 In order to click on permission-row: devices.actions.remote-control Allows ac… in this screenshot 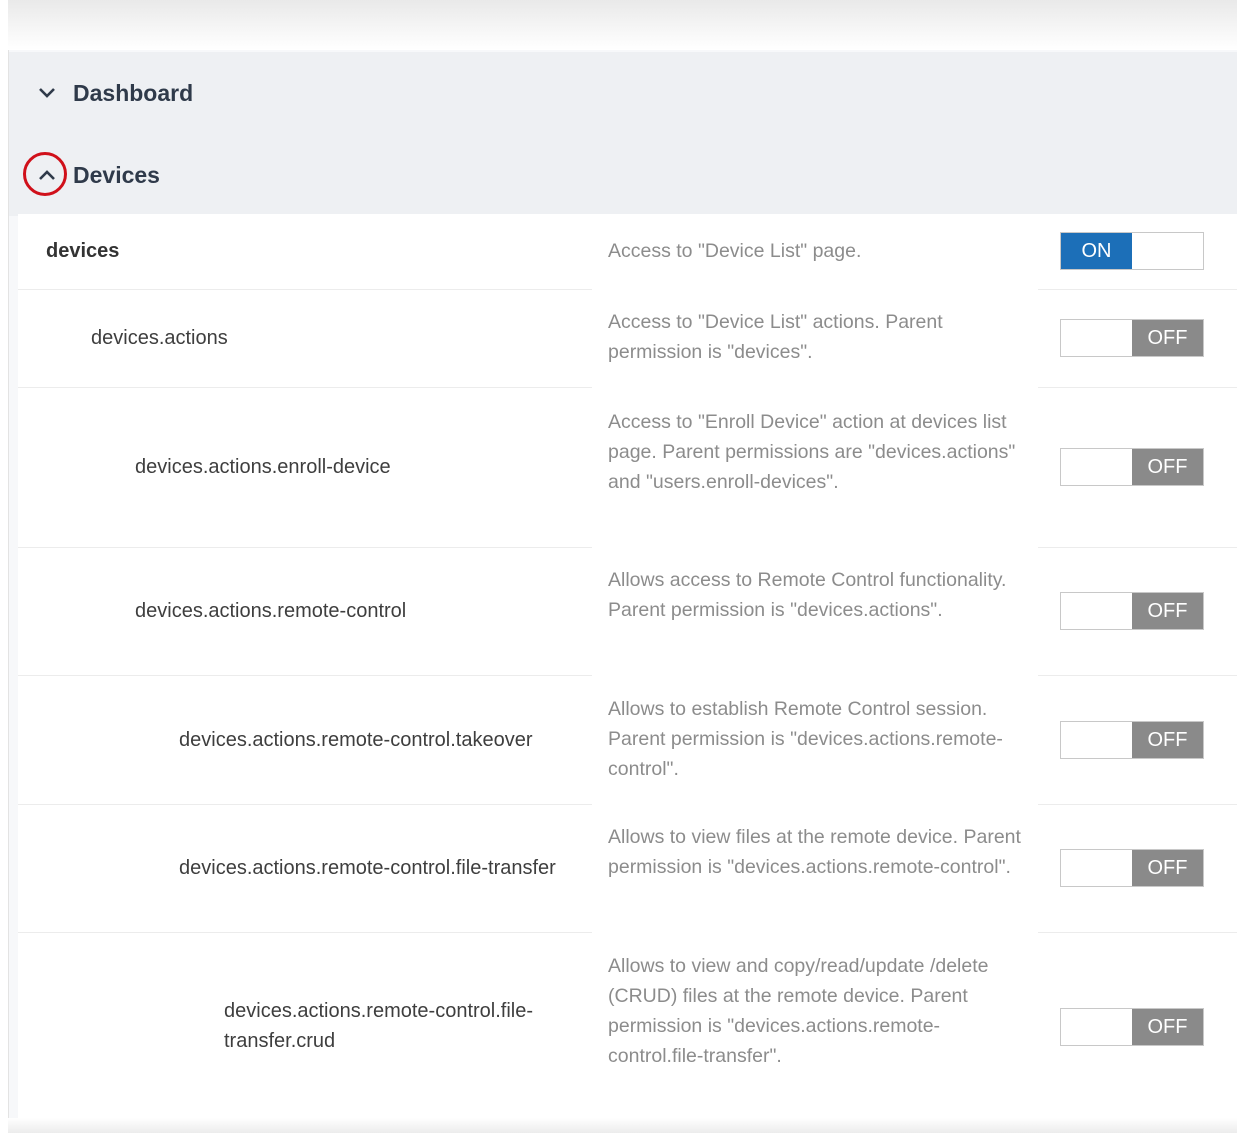, I will do `click(627, 612)`.